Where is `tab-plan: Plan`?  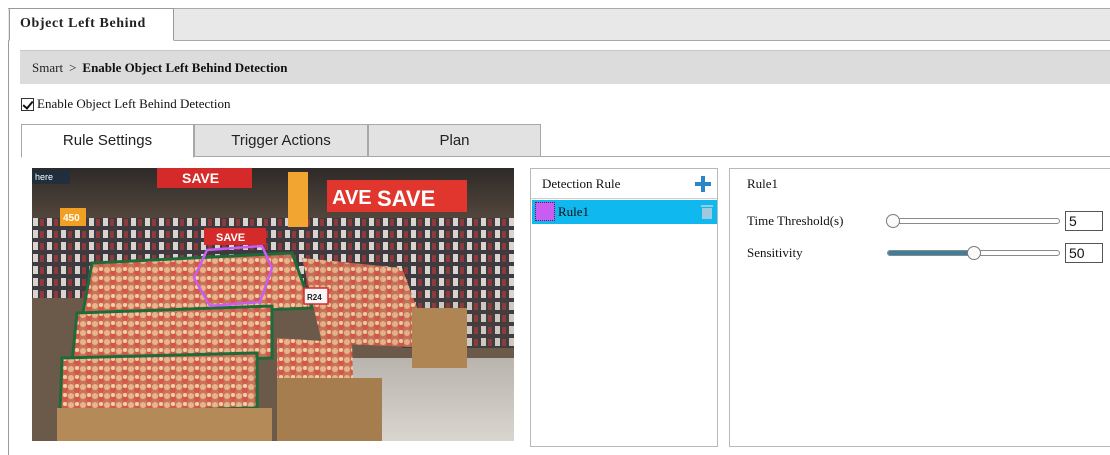 tab-plan: Plan is located at coordinates (454, 140).